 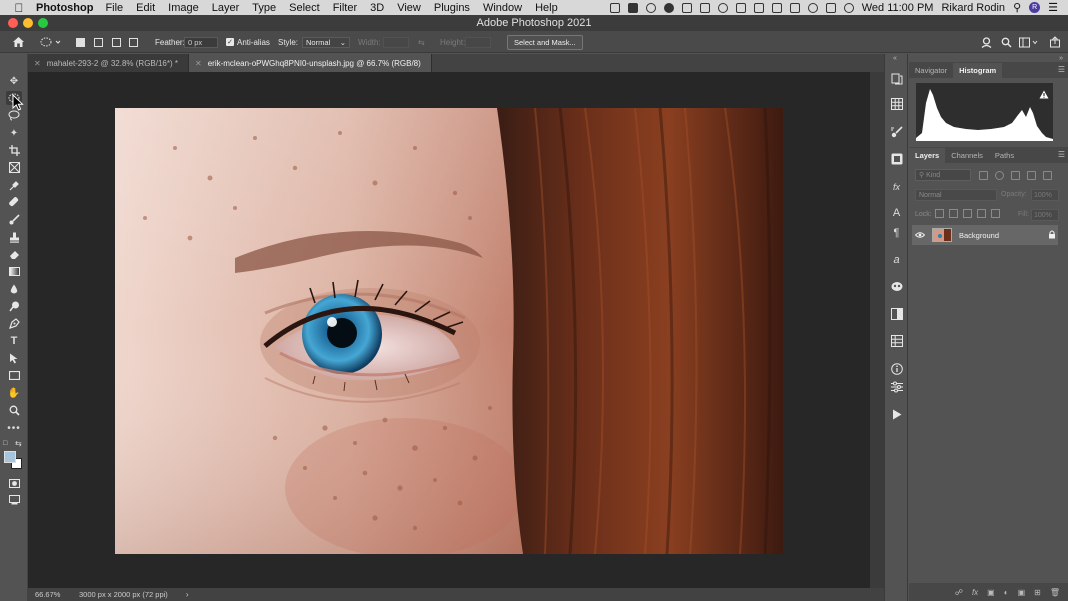 I want to click on quick-mask-icon, so click(x=14, y=483).